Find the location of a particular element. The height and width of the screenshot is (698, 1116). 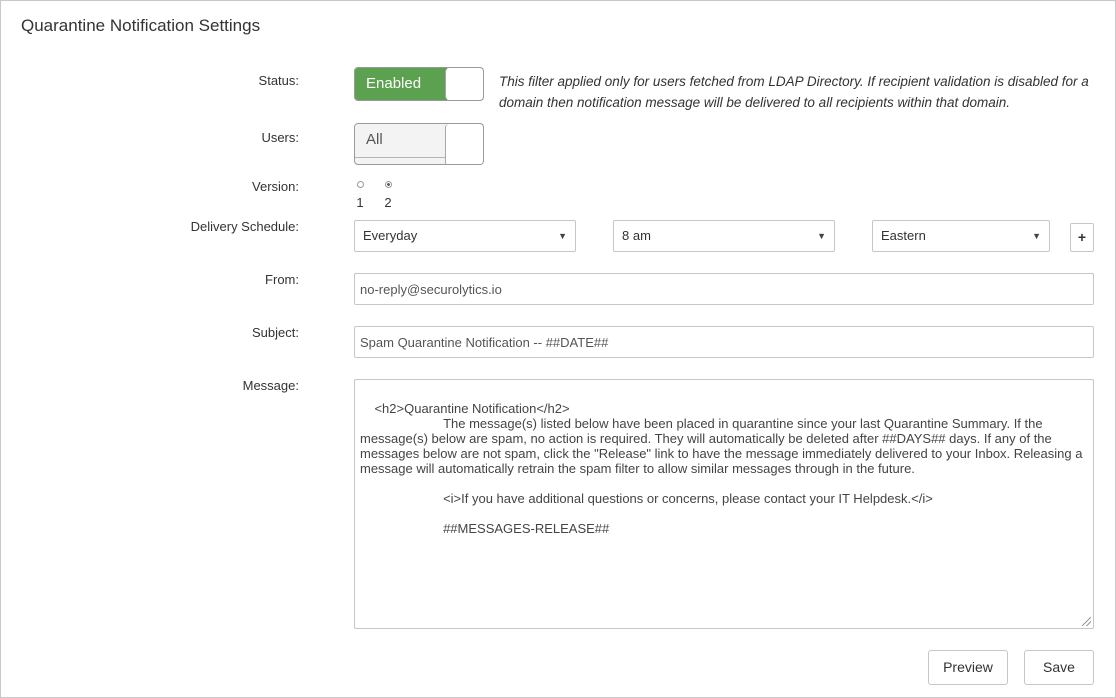

delivery-schedule-label: Delivery Schedule: is located at coordinates (244, 226).